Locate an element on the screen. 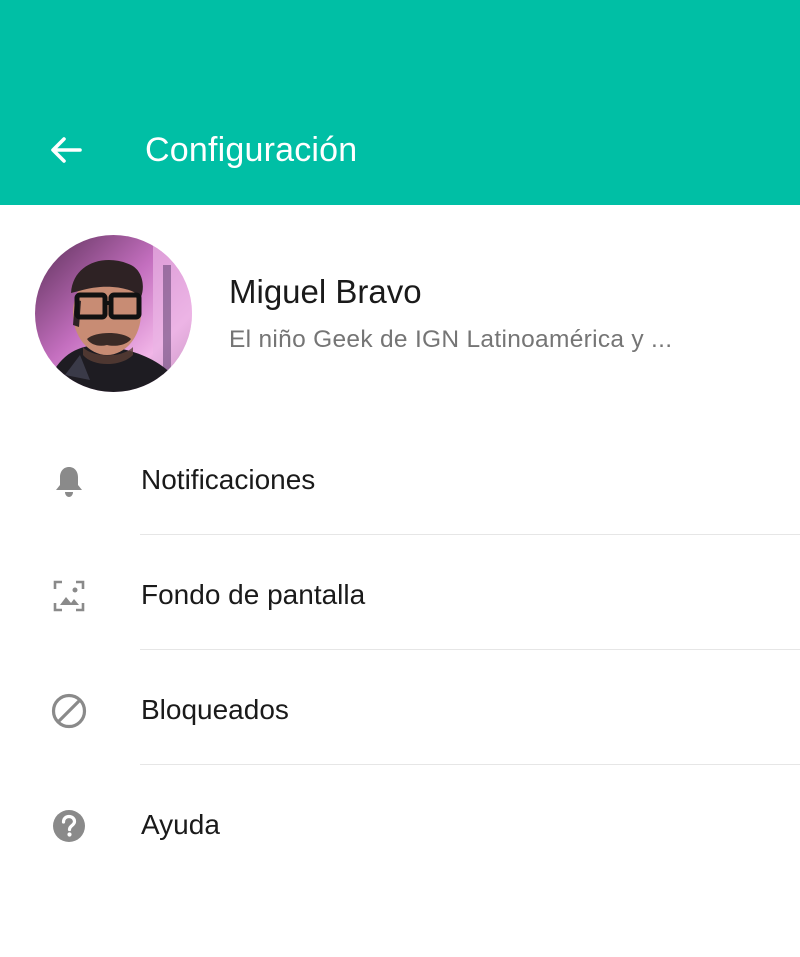 Image resolution: width=800 pixels, height=957 pixels. menu-item-label: Notificaciones is located at coordinates (228, 479).